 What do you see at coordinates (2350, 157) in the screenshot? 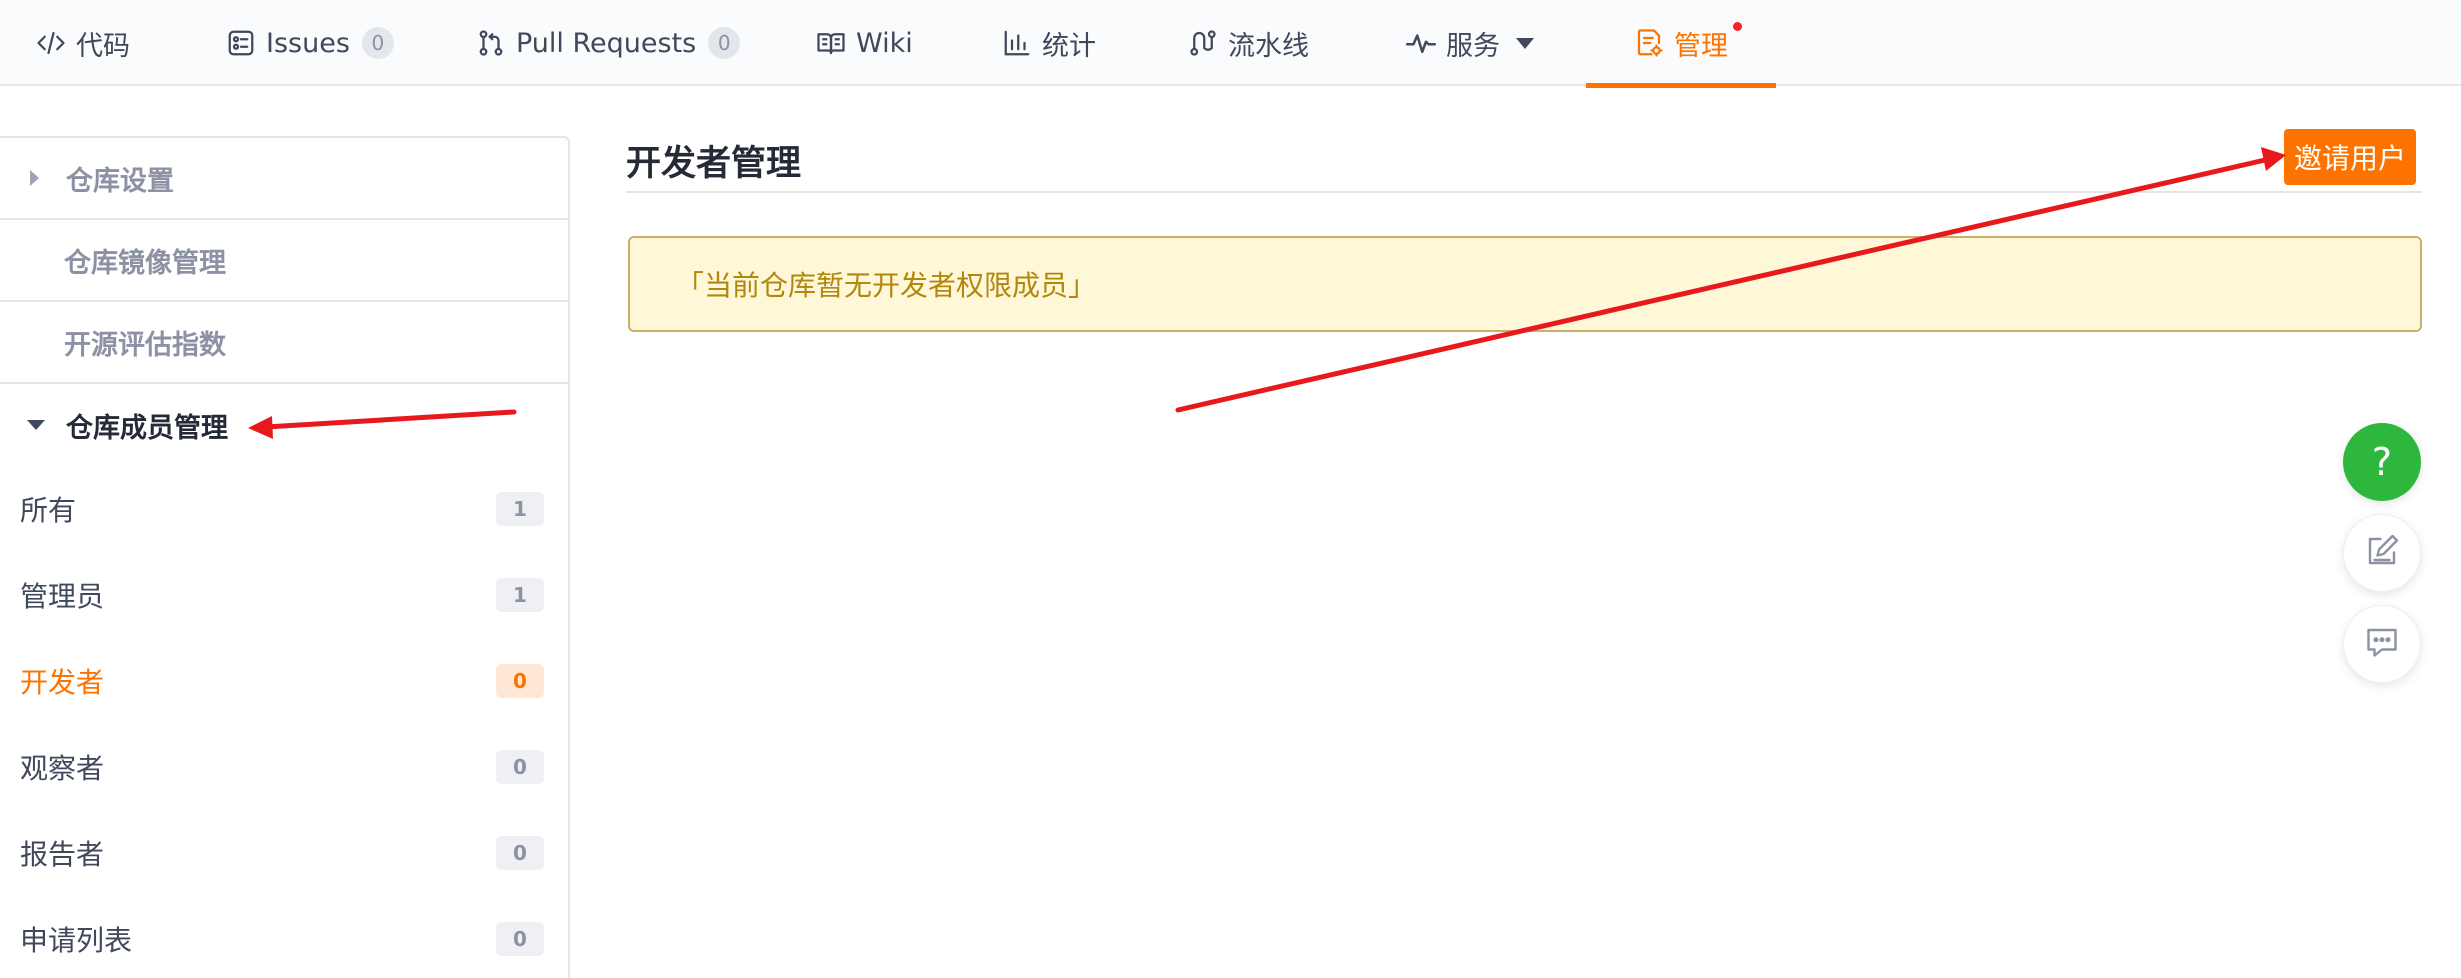
I see `invite-user-button: 邀请用户` at bounding box center [2350, 157].